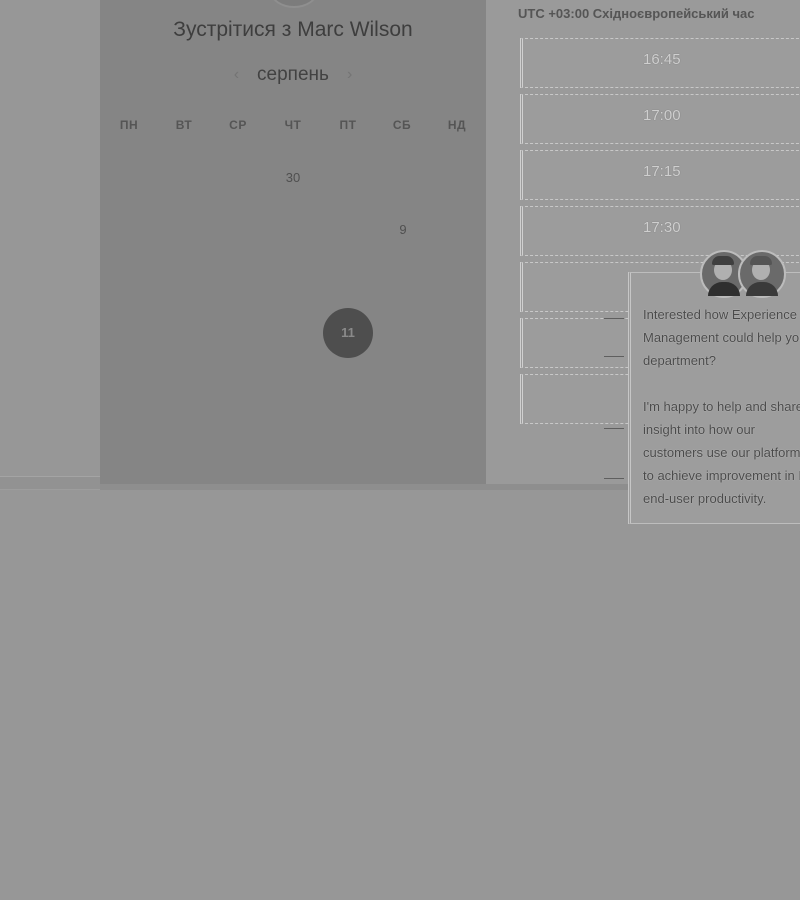  Describe the element at coordinates (403, 230) in the screenshot. I see `calendar-day: 9` at that location.